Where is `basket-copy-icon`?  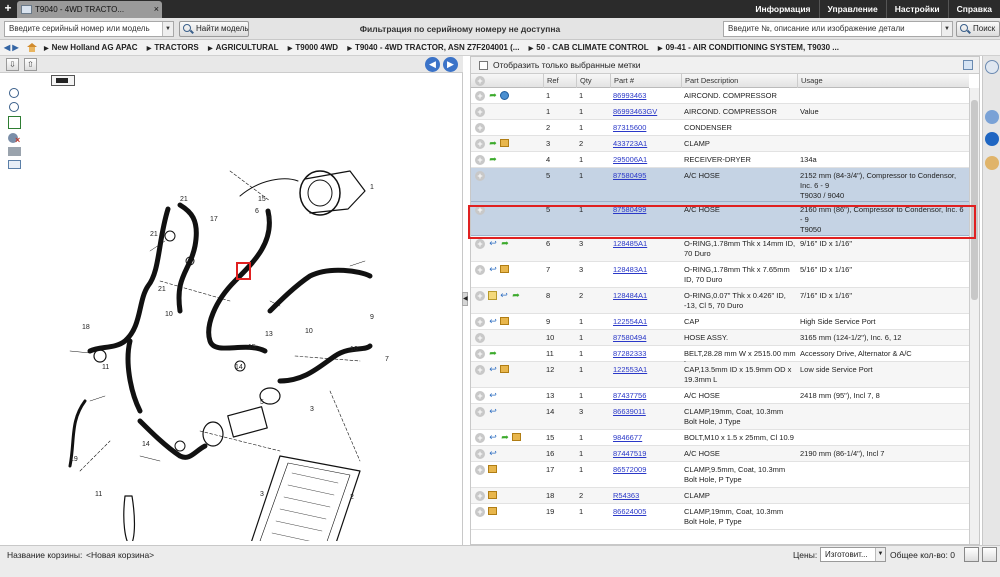 basket-copy-icon is located at coordinates (971, 554).